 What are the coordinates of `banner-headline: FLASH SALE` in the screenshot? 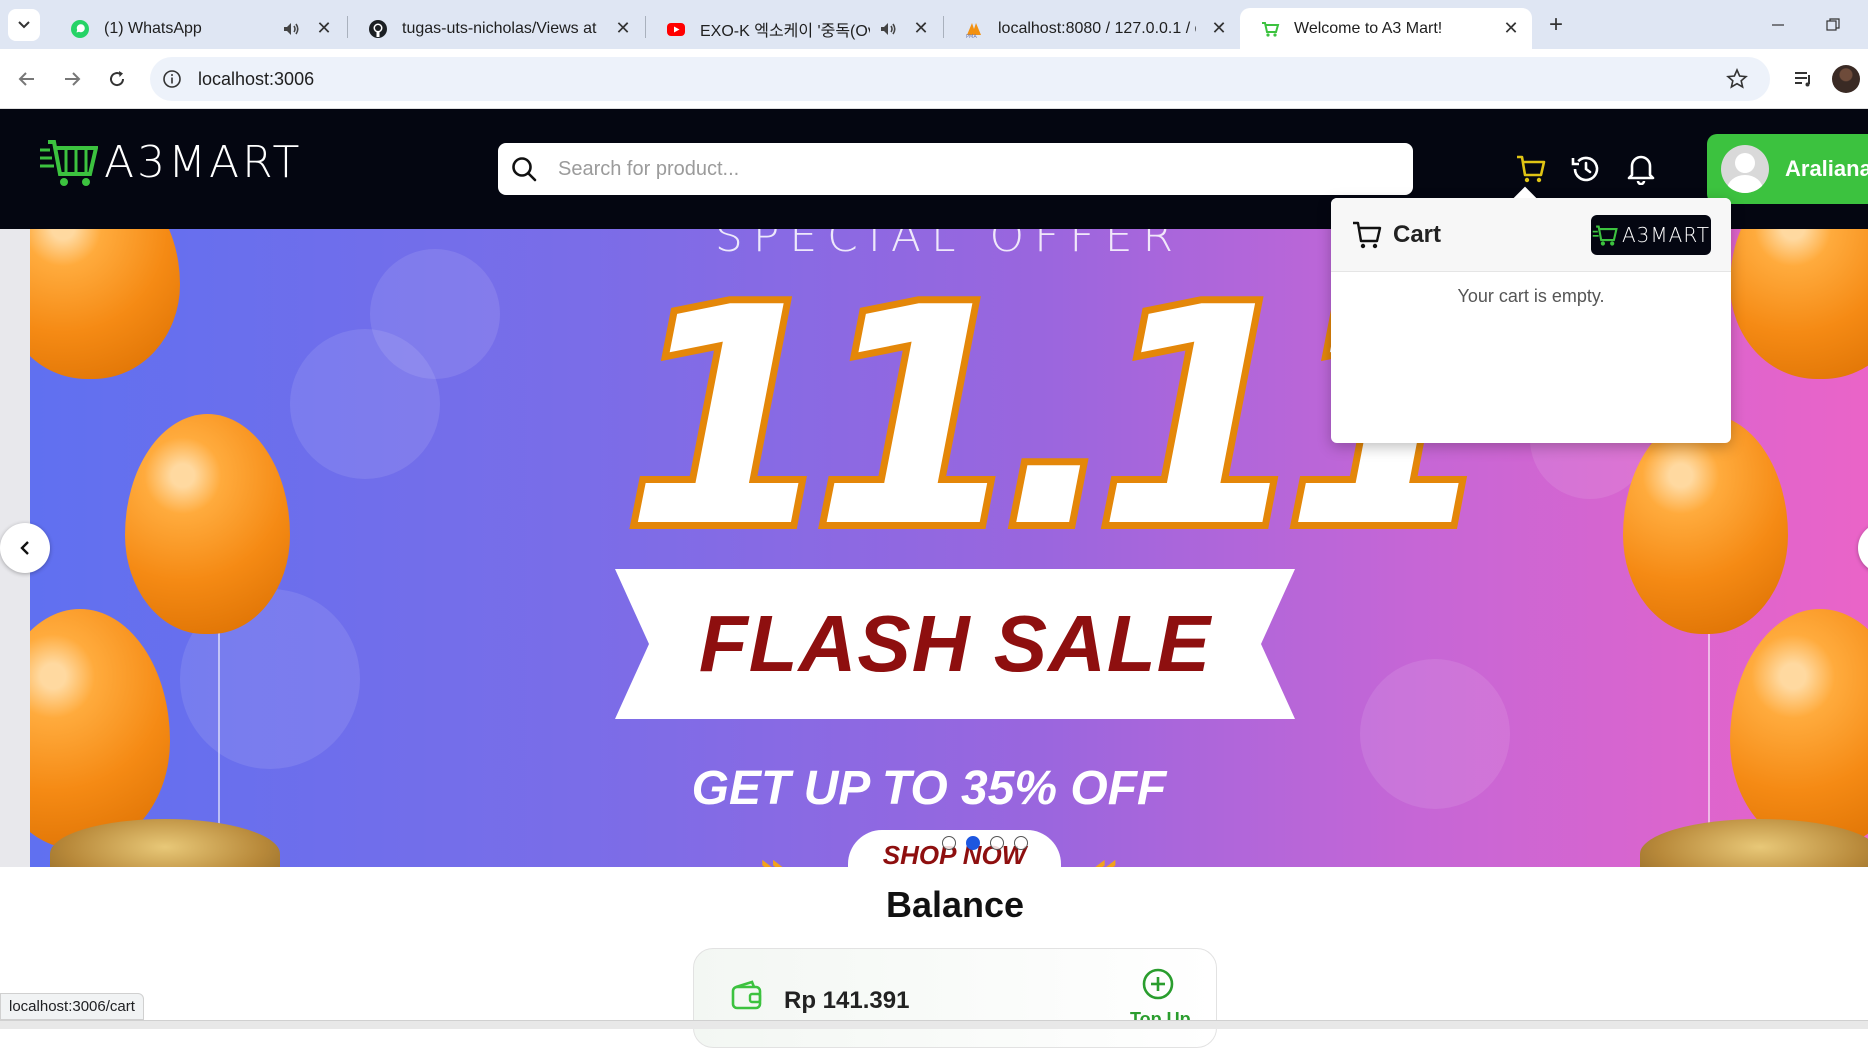 It's located at (955, 643).